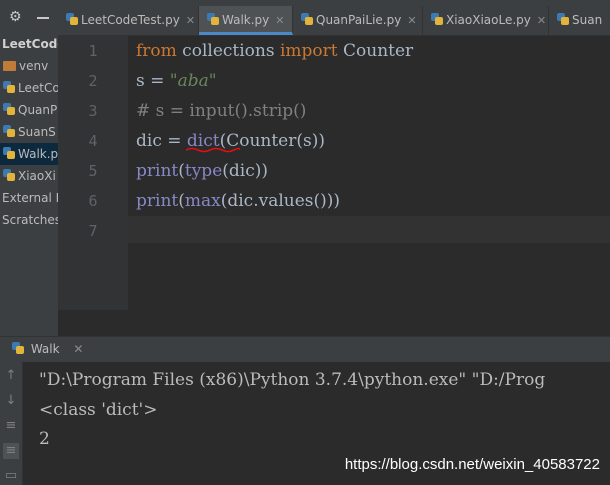 The width and height of the screenshot is (610, 485). What do you see at coordinates (38, 154) in the screenshot?
I see `sidebar-item-label: Walk.p` at bounding box center [38, 154].